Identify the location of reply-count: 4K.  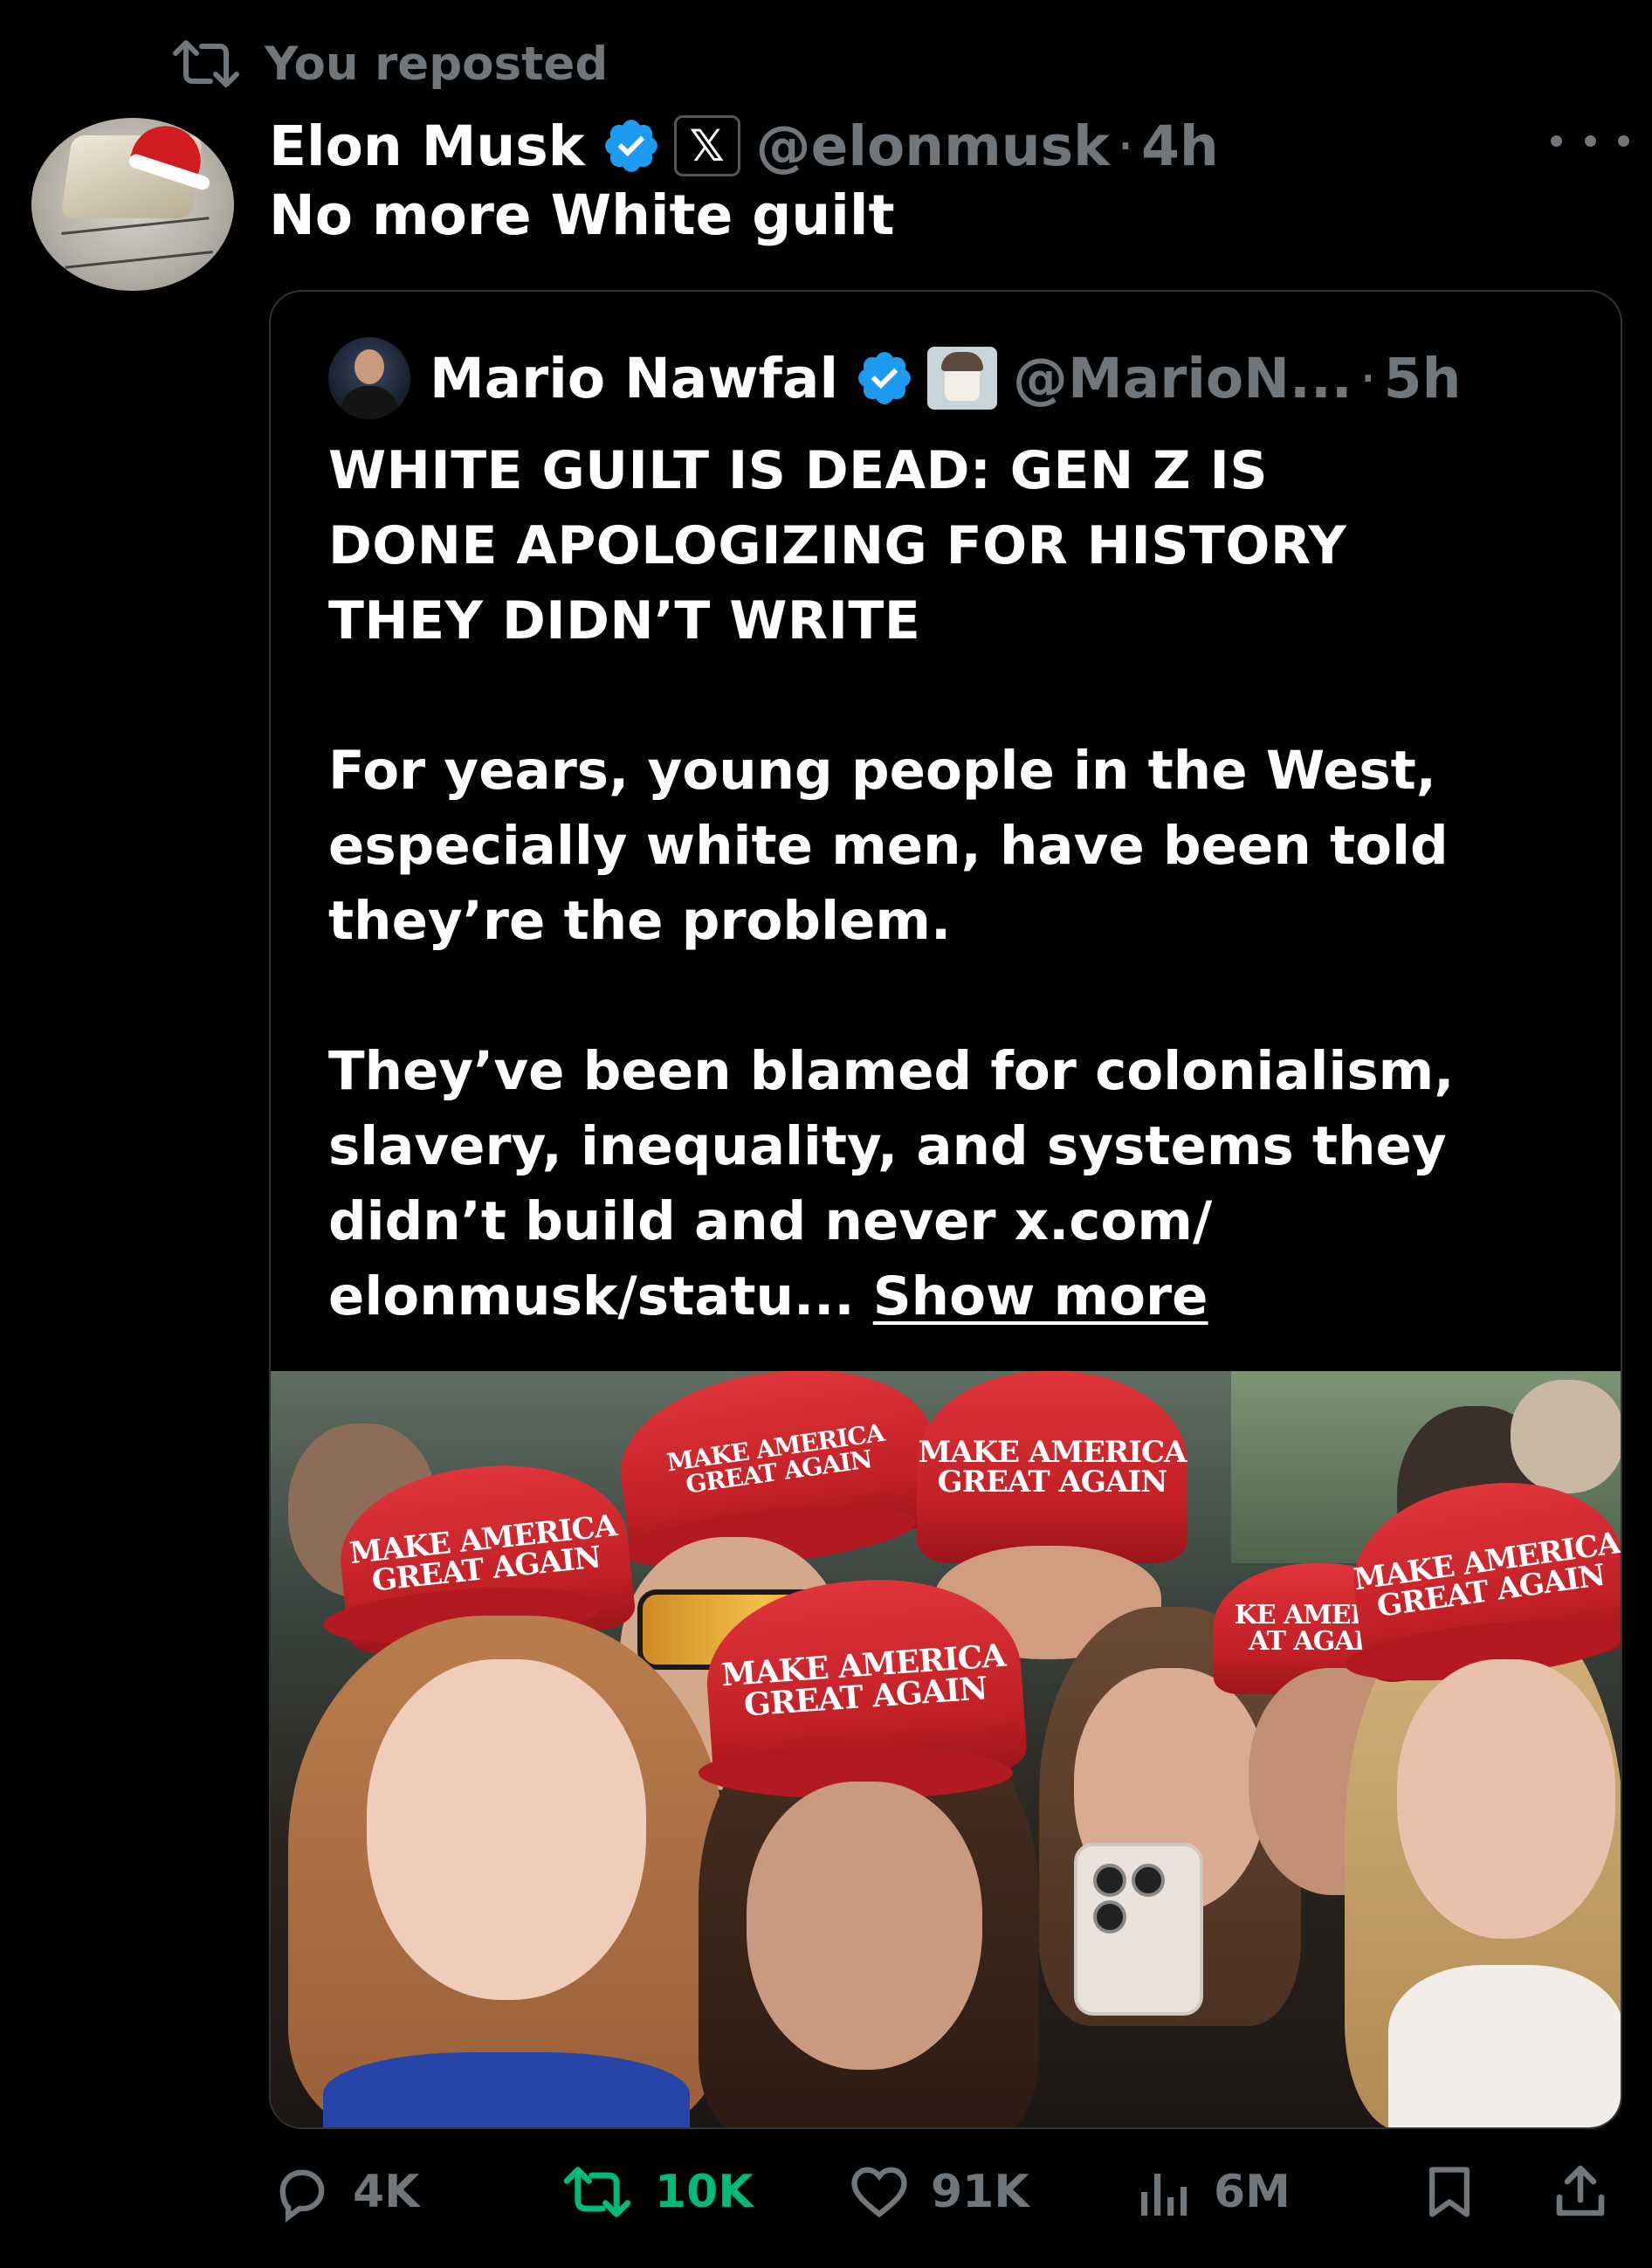
(386, 2192).